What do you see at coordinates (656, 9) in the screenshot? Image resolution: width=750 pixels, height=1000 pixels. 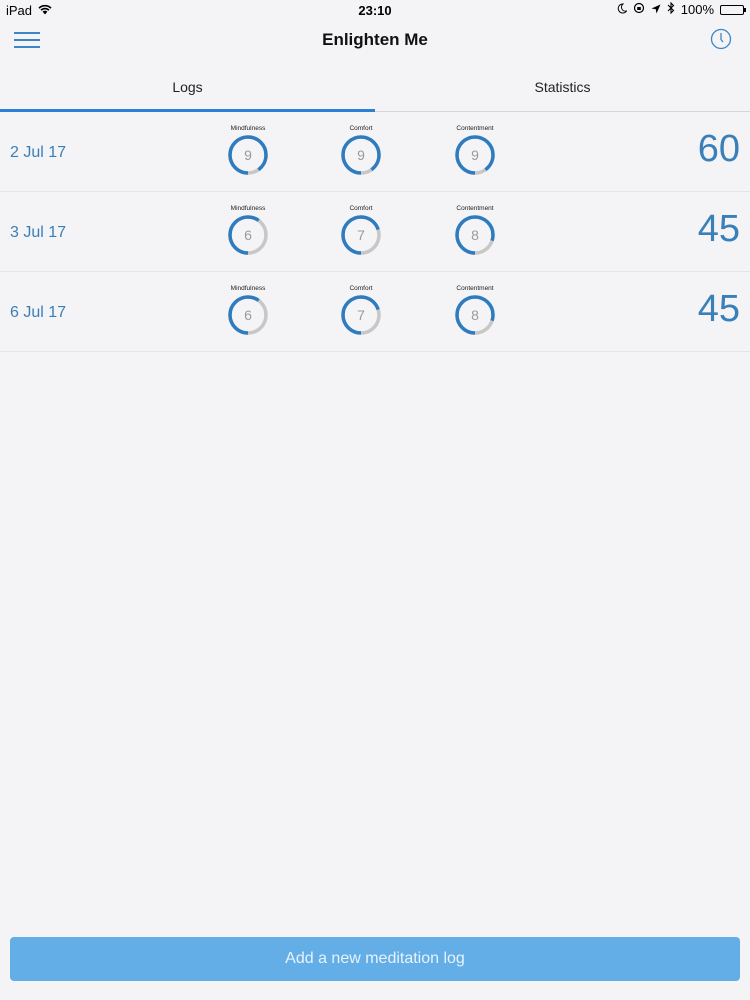 I see `location-arrow-icon` at bounding box center [656, 9].